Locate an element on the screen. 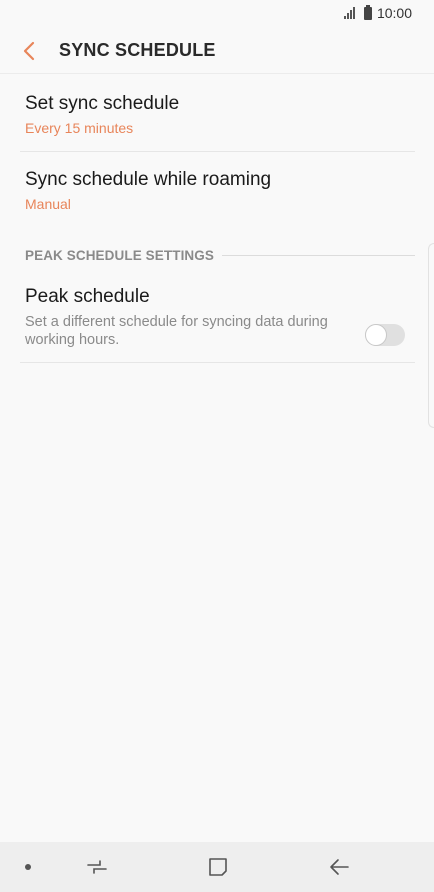 This screenshot has width=434, height=892. recent-apps-icon is located at coordinates (97, 867).